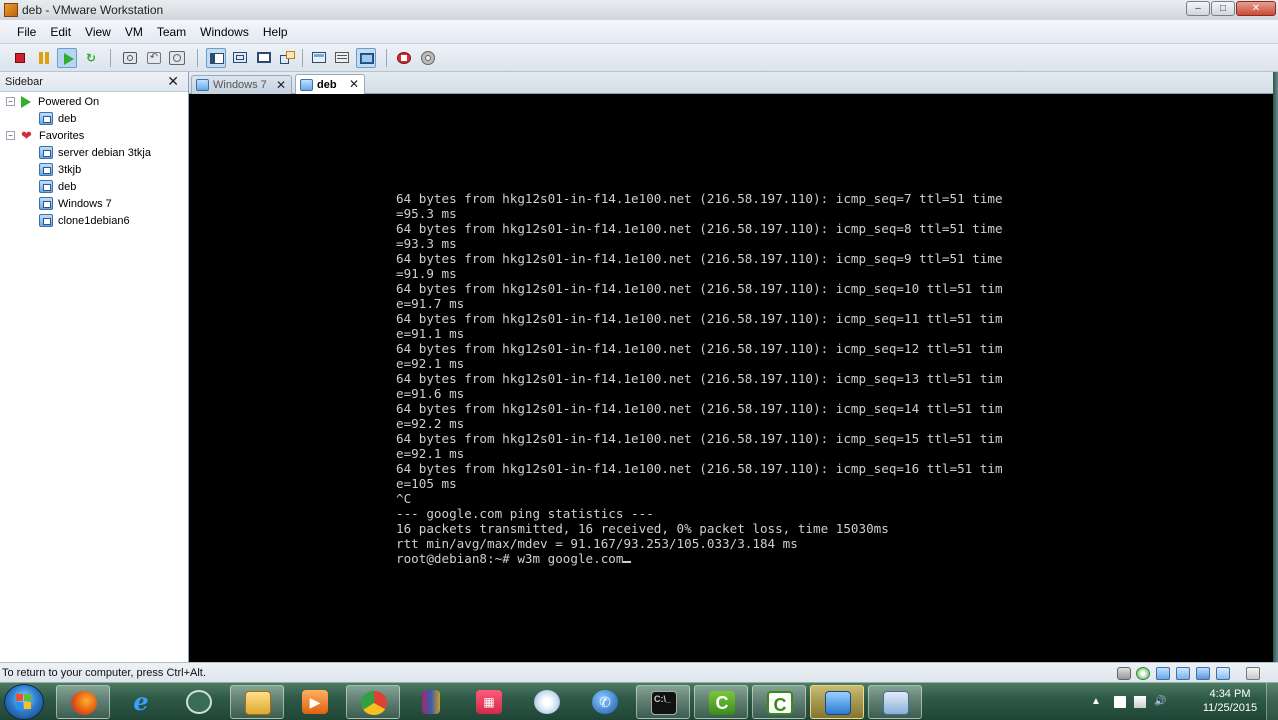 This screenshot has height=720, width=1278. What do you see at coordinates (130, 58) in the screenshot?
I see `snapshot-icon` at bounding box center [130, 58].